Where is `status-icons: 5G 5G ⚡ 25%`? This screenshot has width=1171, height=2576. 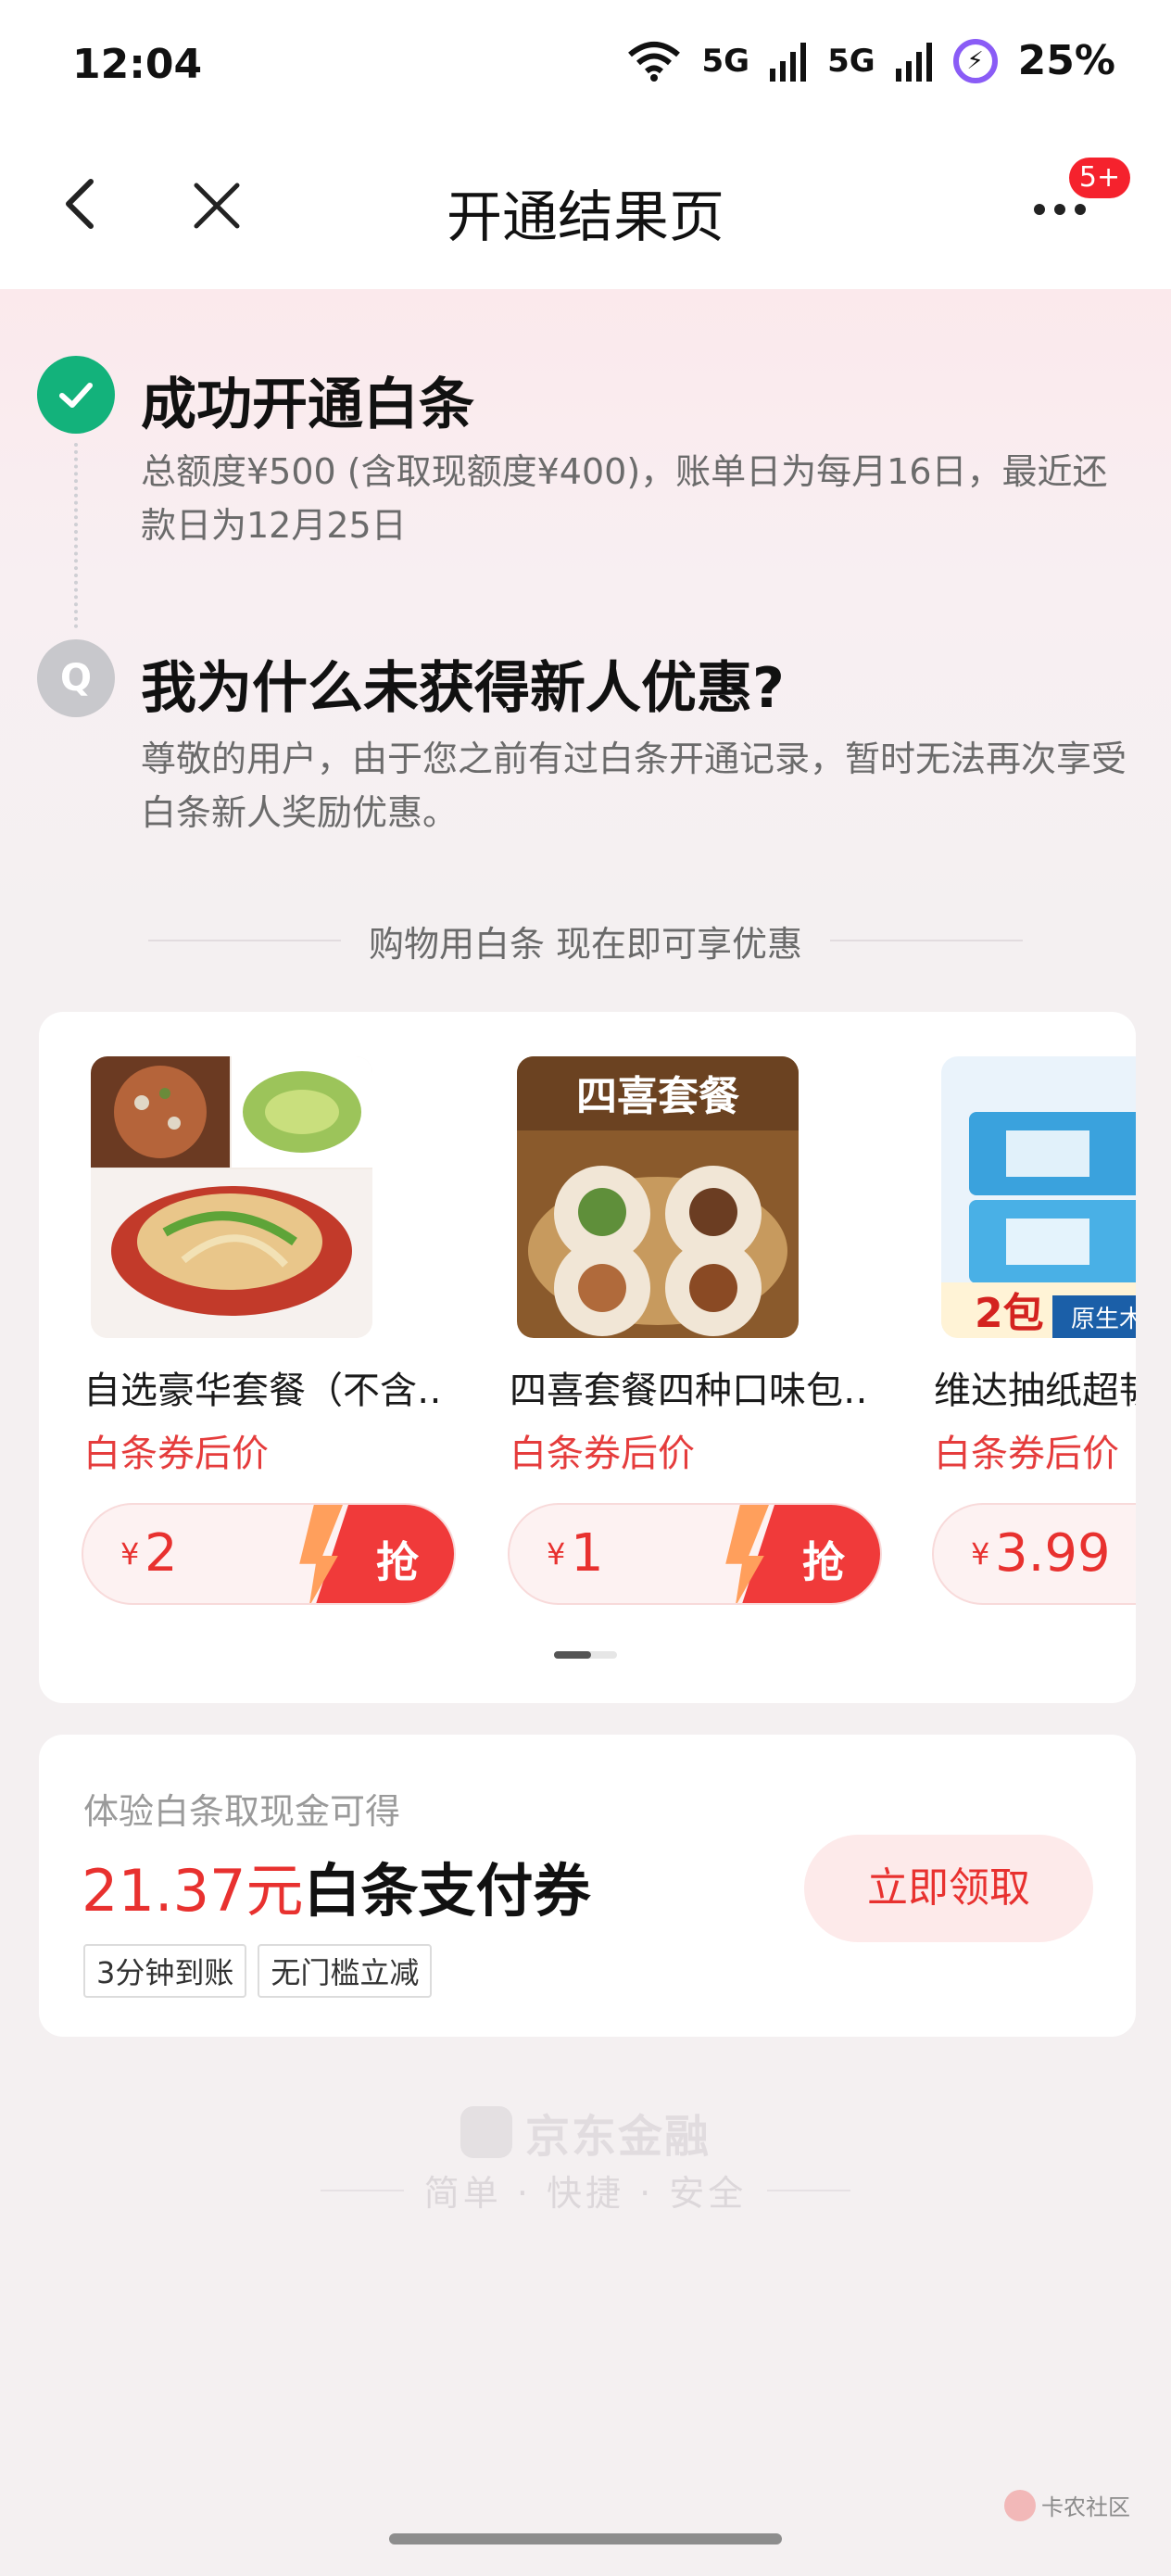 status-icons: 5G 5G ⚡ 25% is located at coordinates (871, 60).